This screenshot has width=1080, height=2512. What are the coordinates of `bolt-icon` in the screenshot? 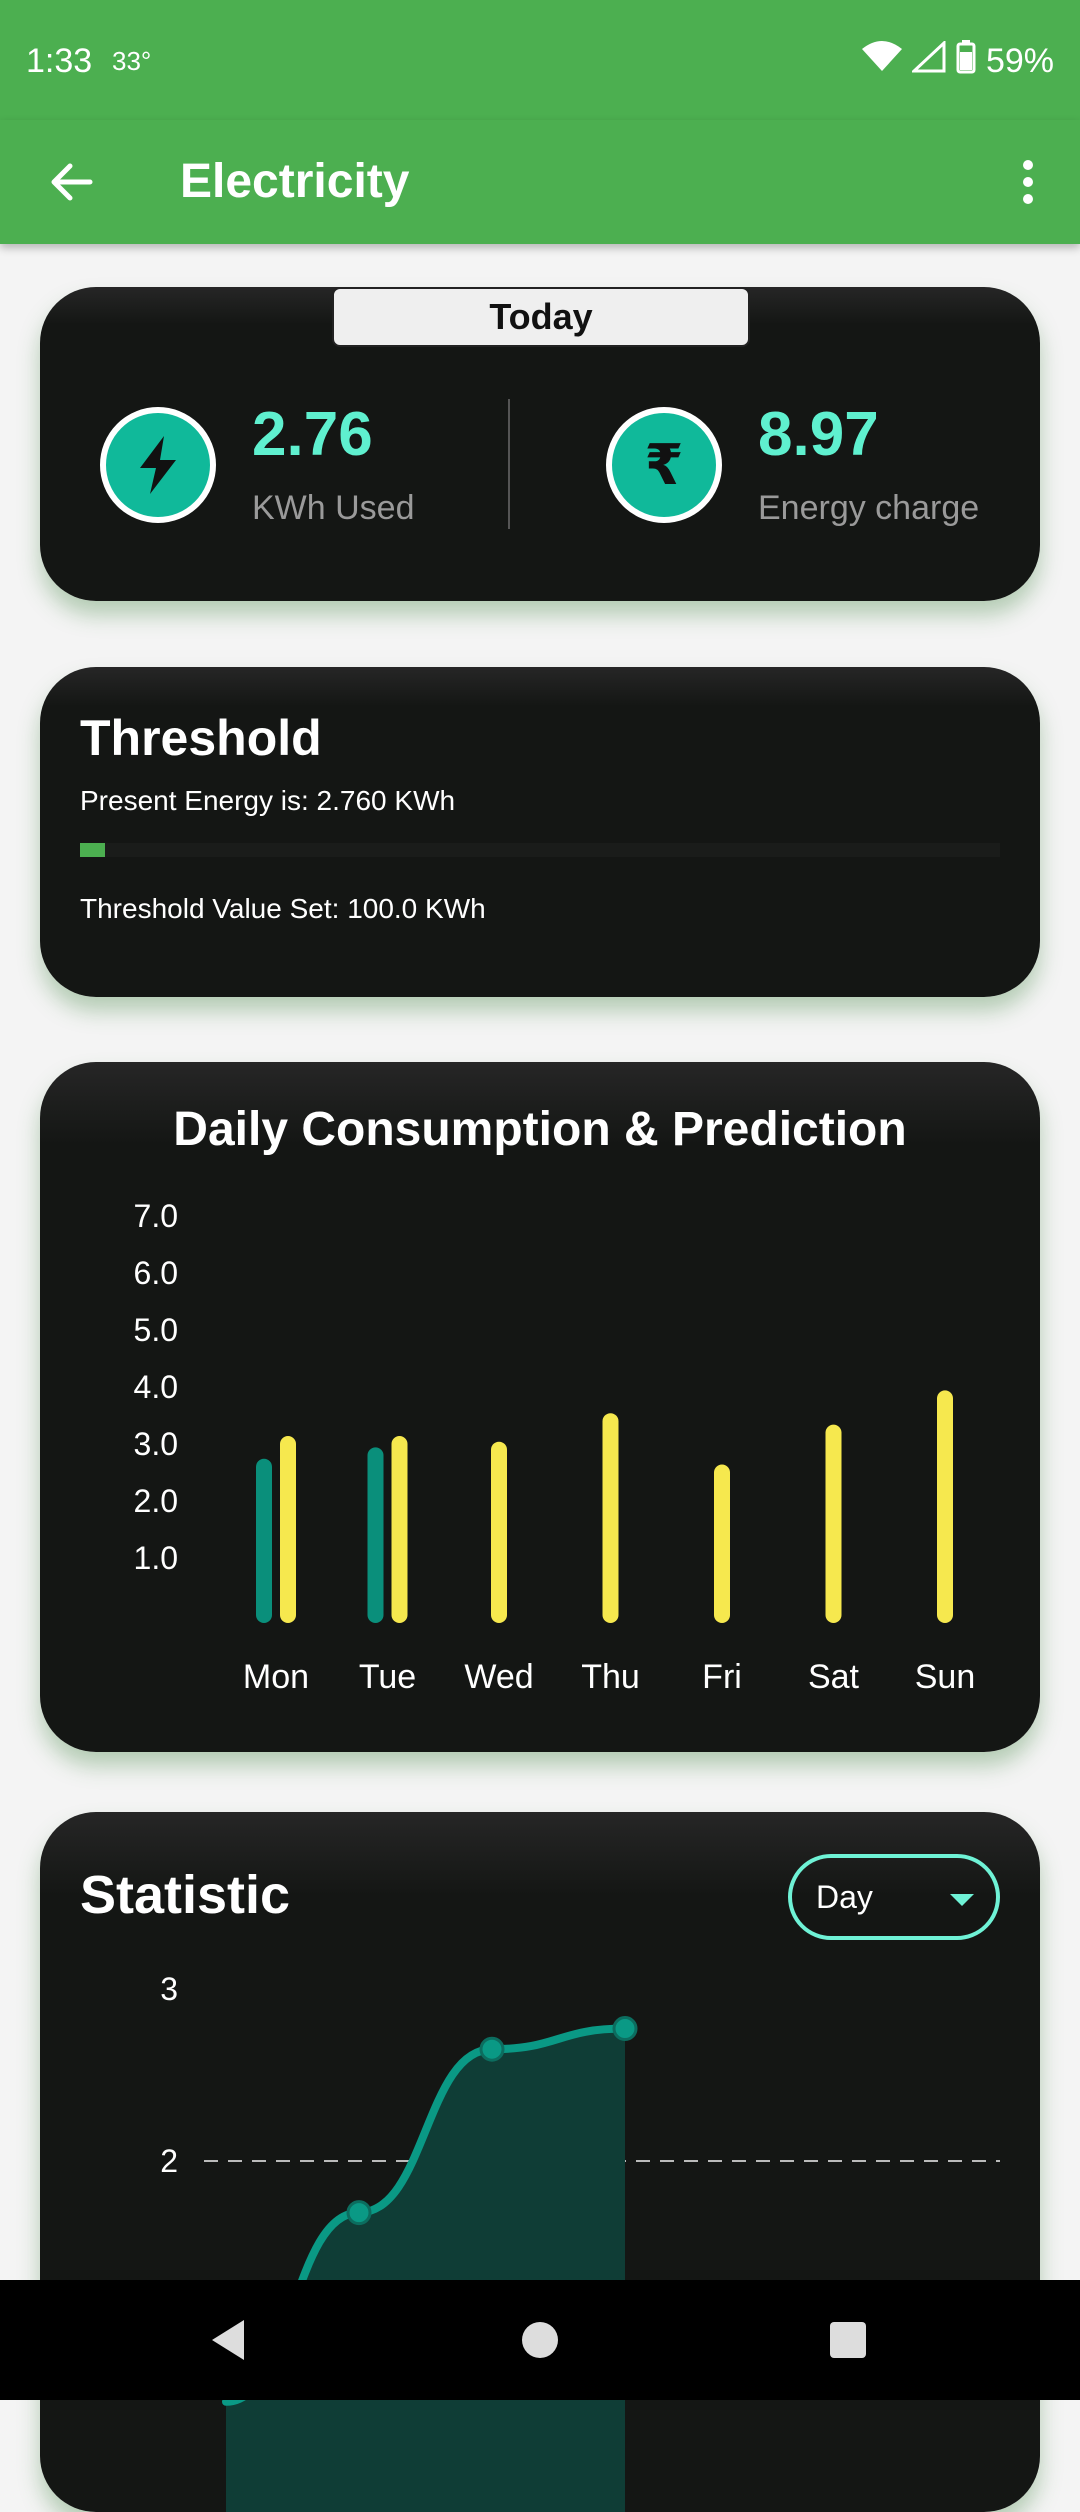 It's located at (158, 465).